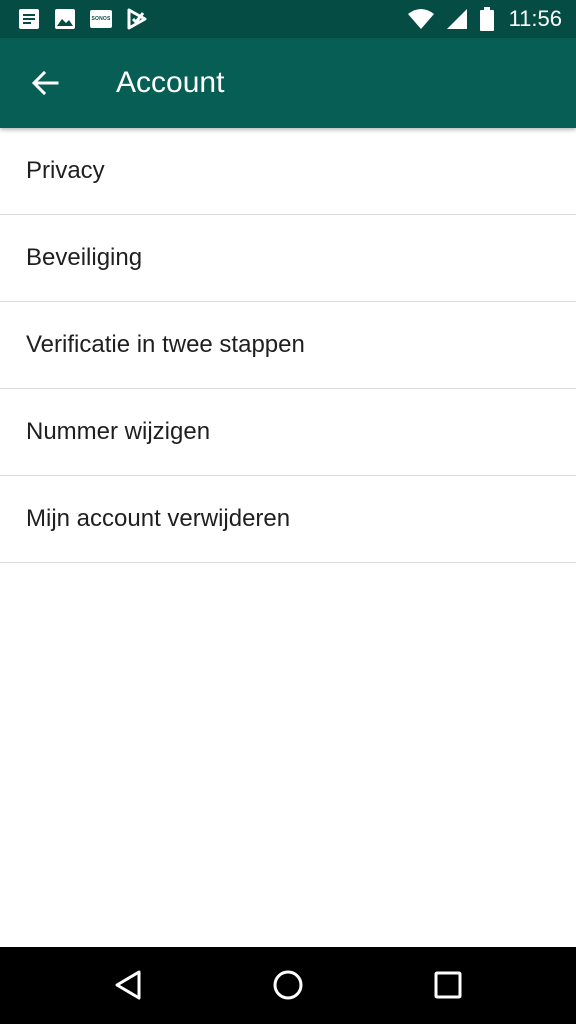 The height and width of the screenshot is (1024, 576). I want to click on page-title: Account, so click(170, 82).